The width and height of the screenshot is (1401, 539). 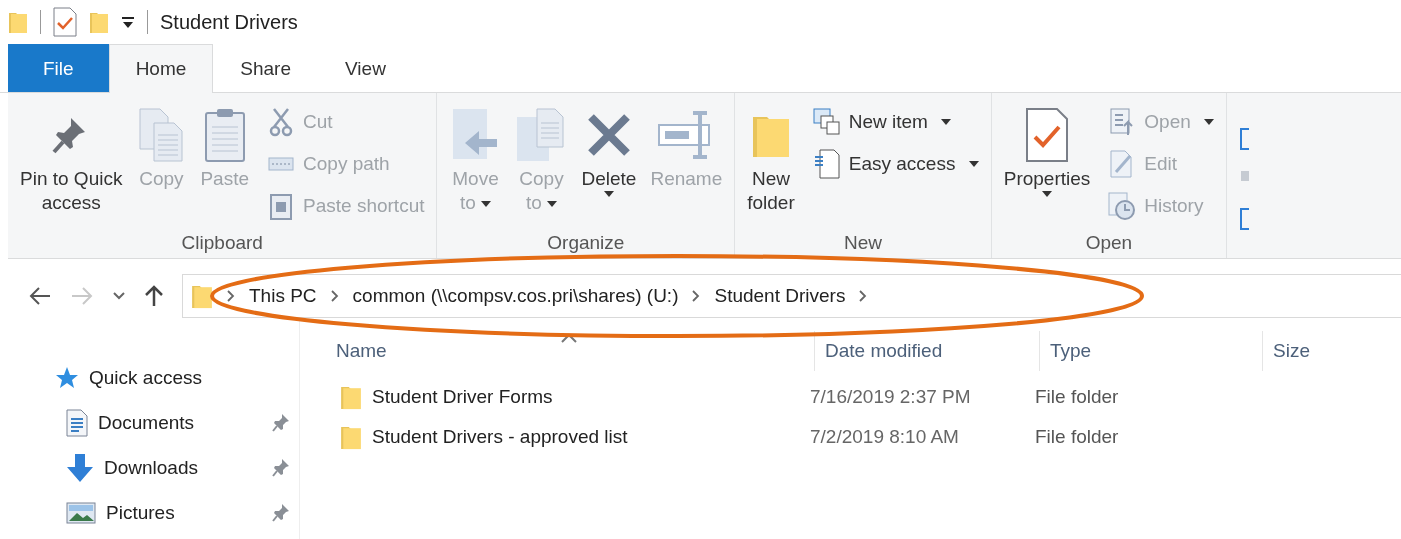 I want to click on group-label: Organize, so click(x=586, y=243).